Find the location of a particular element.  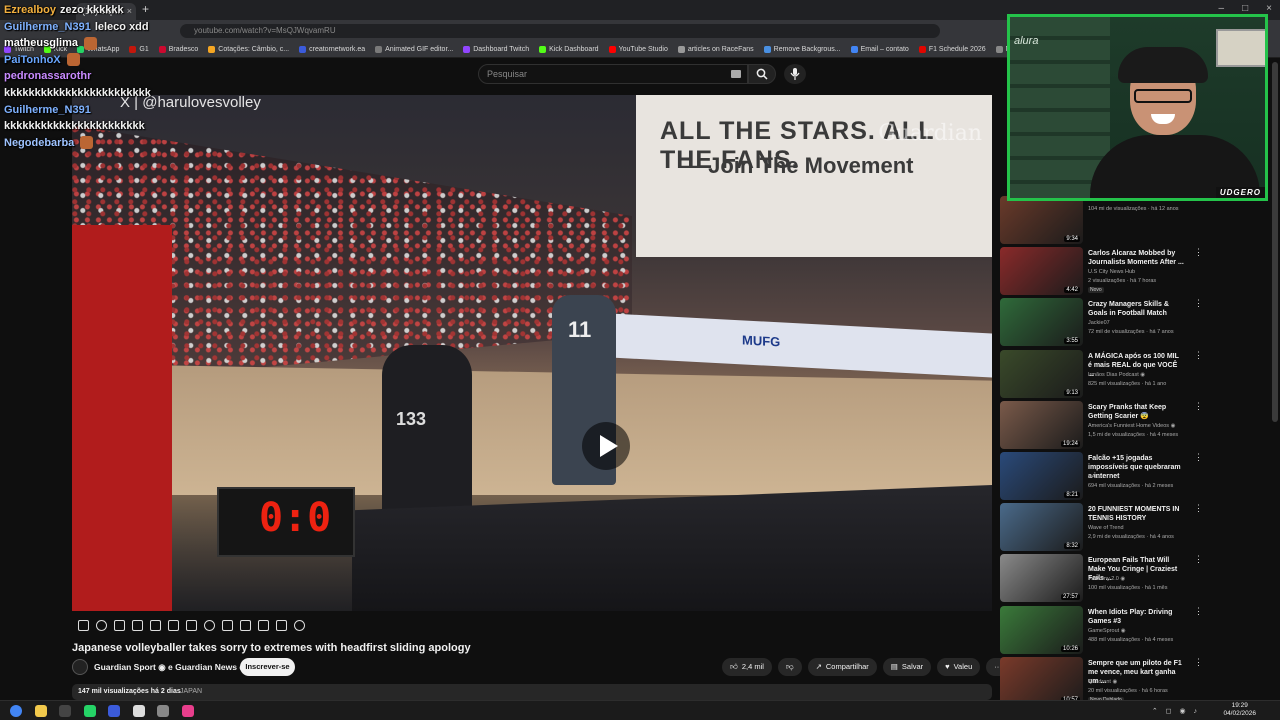

recommended-channel: BALL is located at coordinates (1094, 477).